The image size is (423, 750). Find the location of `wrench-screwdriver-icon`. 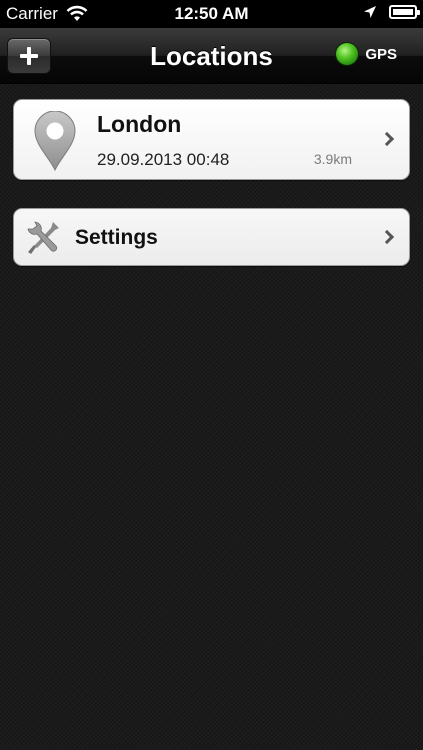

wrench-screwdriver-icon is located at coordinates (43, 237).